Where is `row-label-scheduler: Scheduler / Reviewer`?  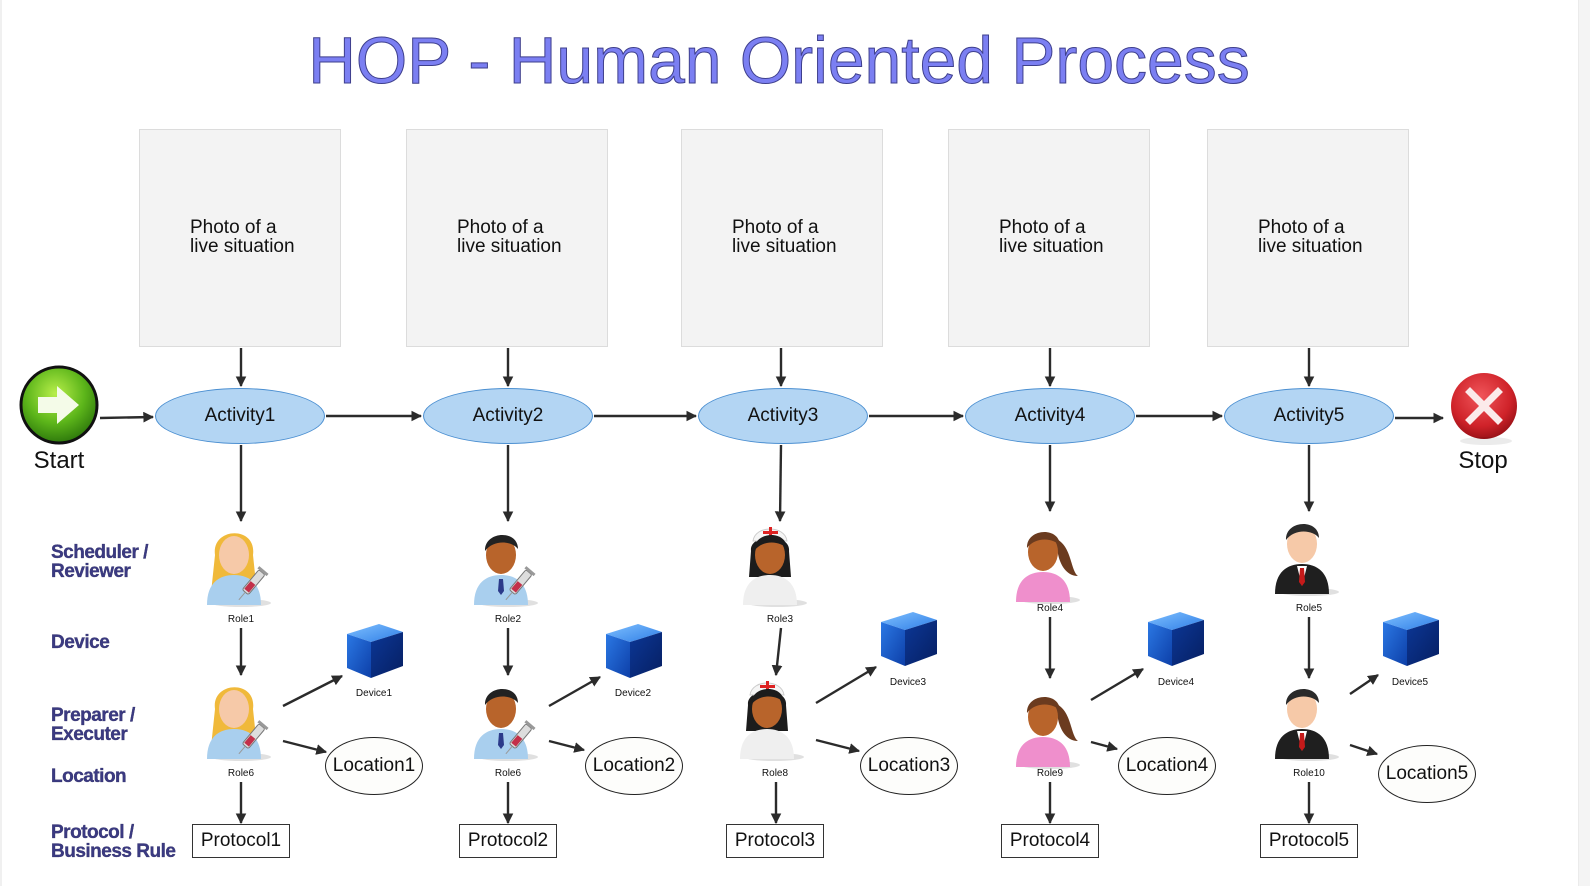
row-label-scheduler: Scheduler / Reviewer is located at coordinates (100, 562).